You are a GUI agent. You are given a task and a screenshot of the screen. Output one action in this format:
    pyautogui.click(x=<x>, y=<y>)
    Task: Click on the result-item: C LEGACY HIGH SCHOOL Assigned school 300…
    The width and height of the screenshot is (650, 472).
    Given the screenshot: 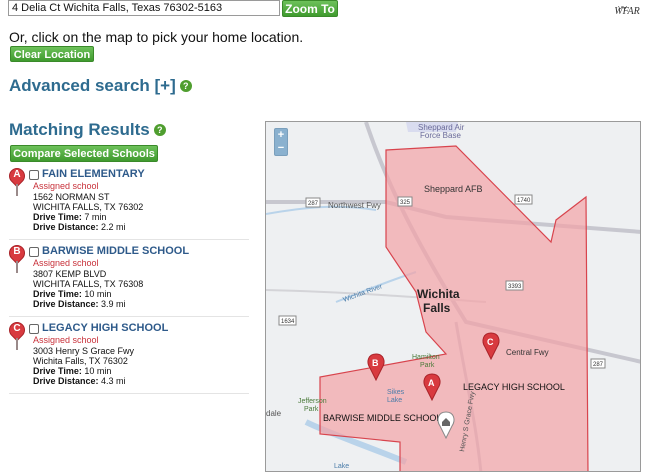 What is the action you would take?
    pyautogui.click(x=127, y=356)
    